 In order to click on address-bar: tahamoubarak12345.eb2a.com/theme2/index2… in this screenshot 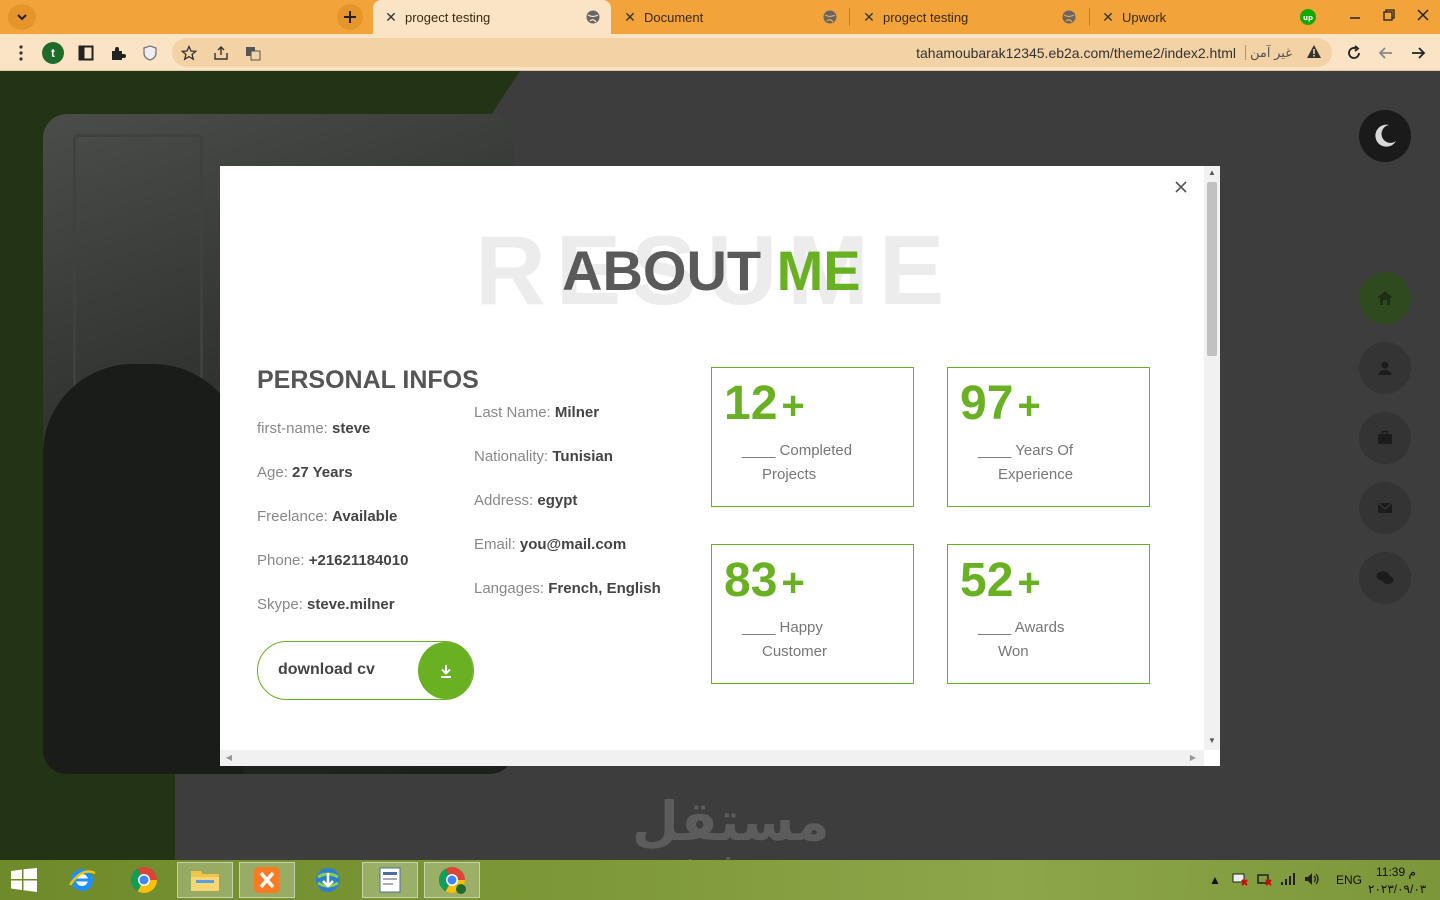, I will do `click(752, 52)`.